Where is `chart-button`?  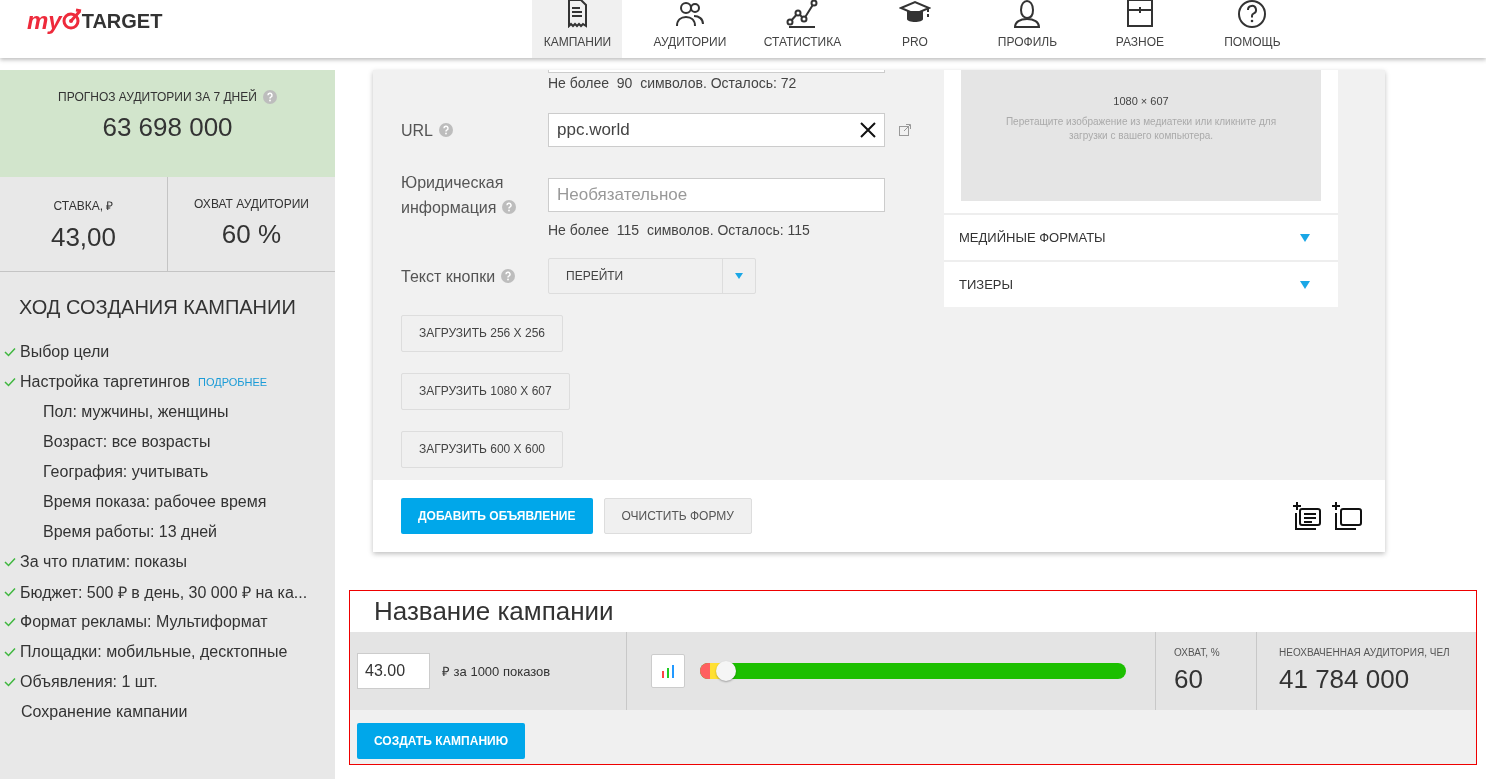
chart-button is located at coordinates (668, 671).